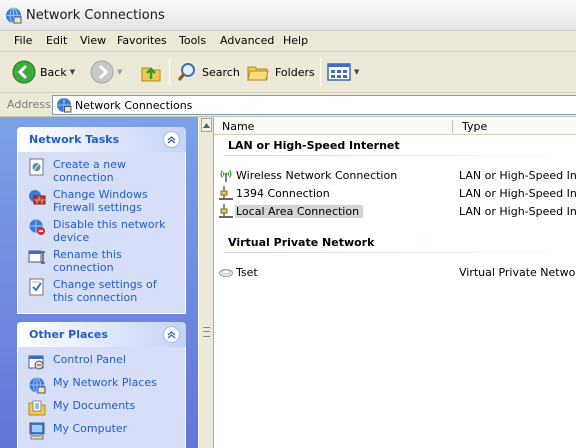 The width and height of the screenshot is (576, 448). I want to click on views-button: ▼, so click(343, 72).